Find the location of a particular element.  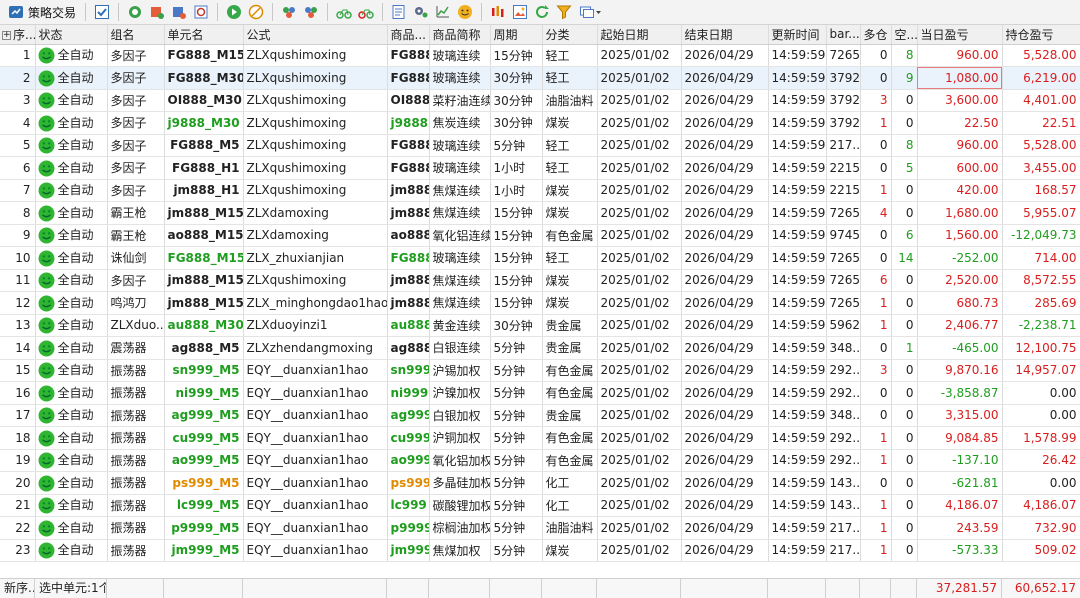

cell-group: 霸王枪 is located at coordinates (136, 235).